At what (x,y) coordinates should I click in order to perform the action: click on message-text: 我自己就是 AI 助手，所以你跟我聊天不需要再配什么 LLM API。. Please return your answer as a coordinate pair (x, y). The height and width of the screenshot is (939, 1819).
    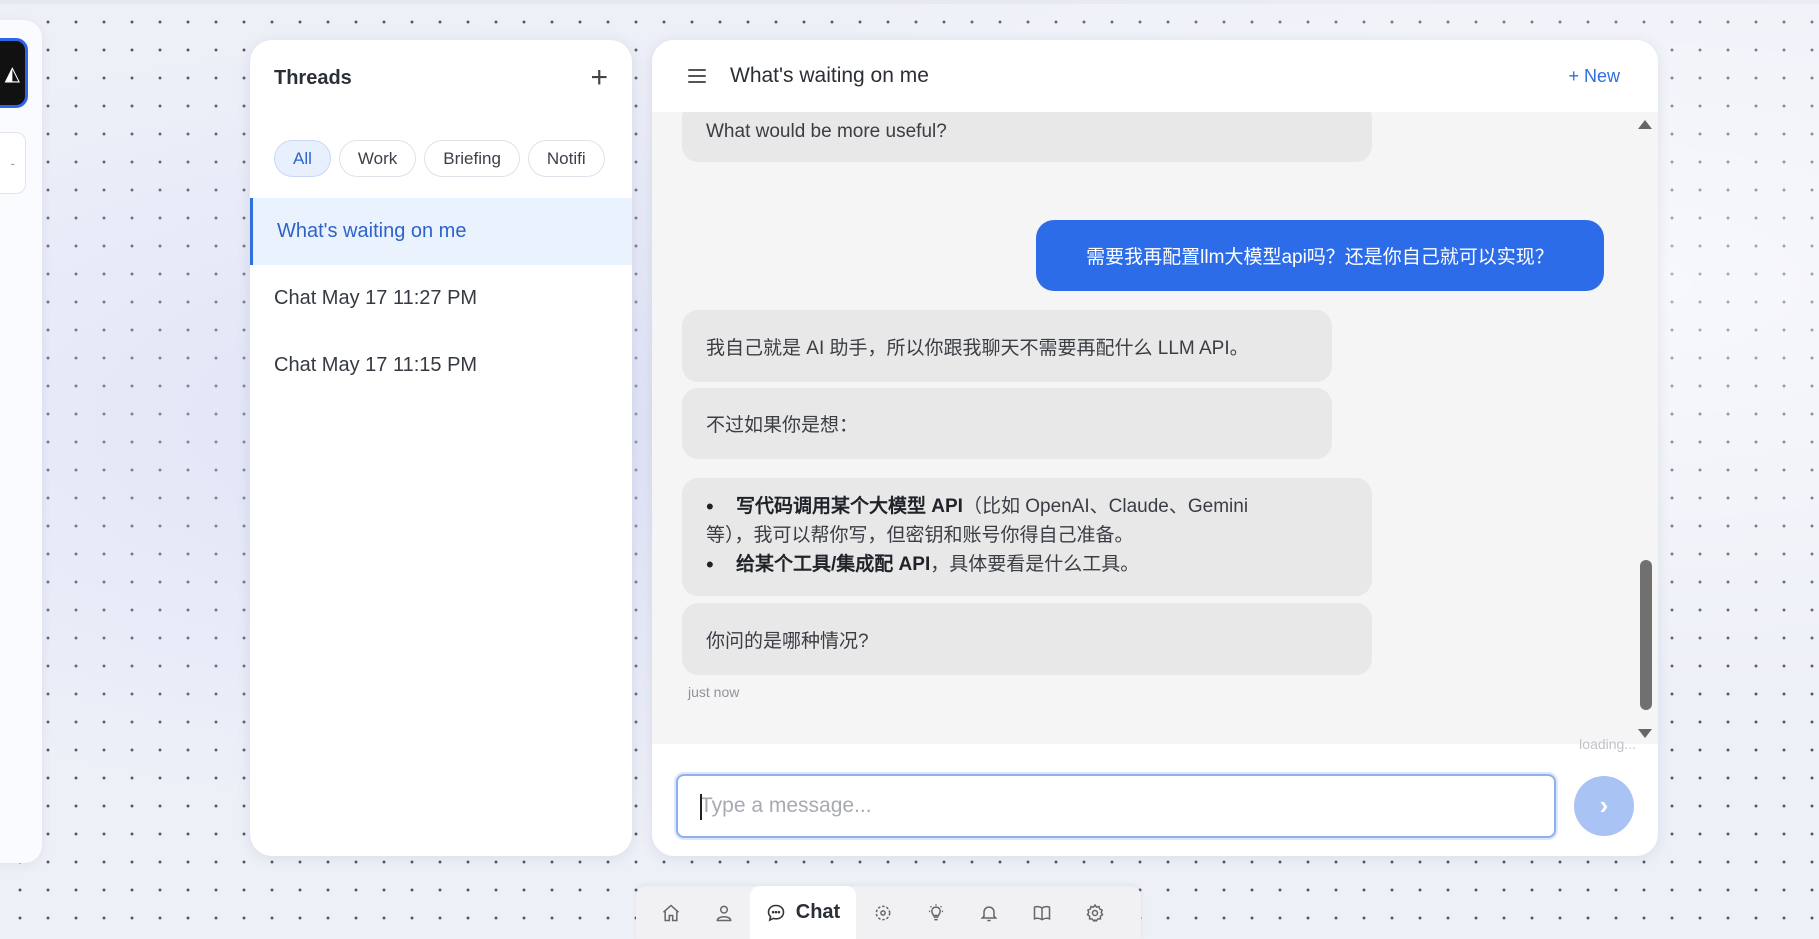
    Looking at the image, I should click on (977, 348).